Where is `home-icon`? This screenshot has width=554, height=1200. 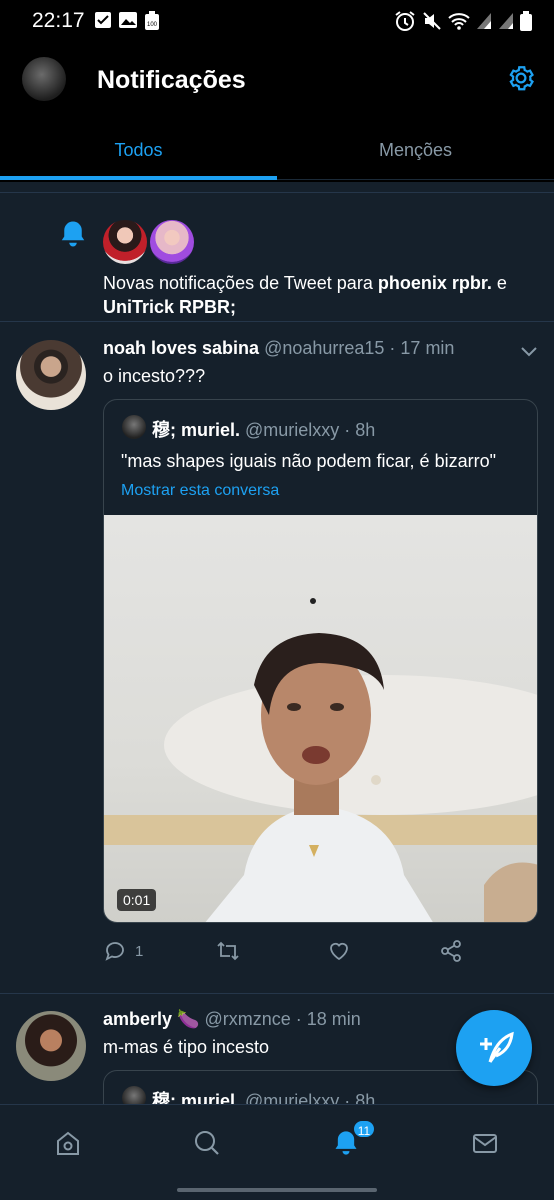
home-icon is located at coordinates (68, 1143).